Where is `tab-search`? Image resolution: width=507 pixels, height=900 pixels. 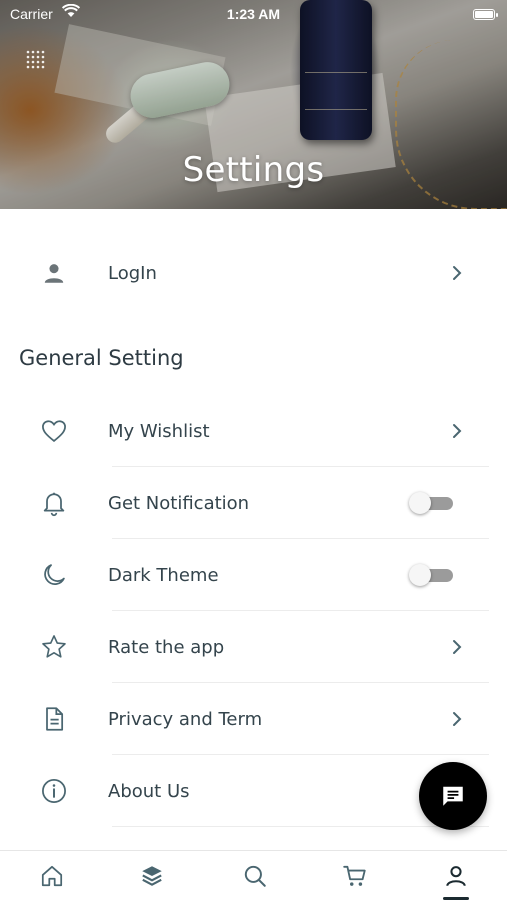 tab-search is located at coordinates (255, 876).